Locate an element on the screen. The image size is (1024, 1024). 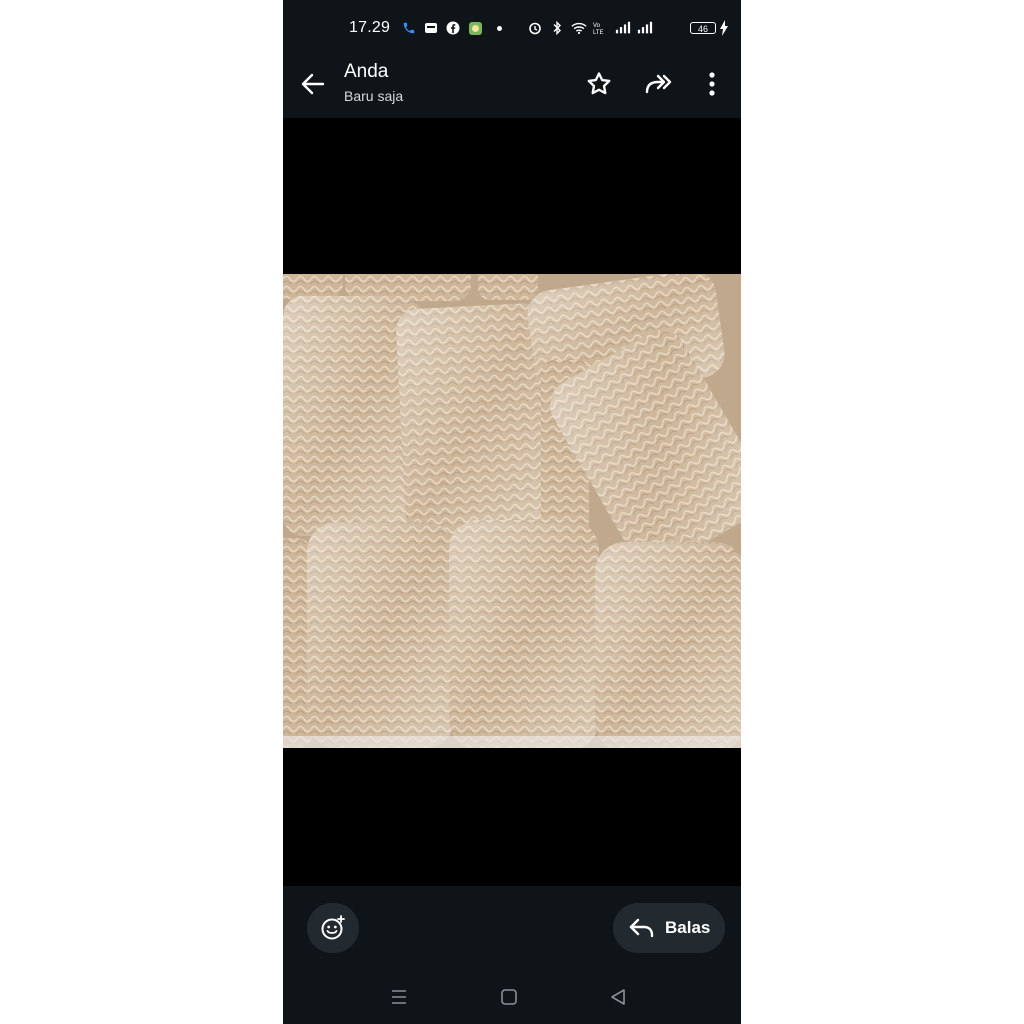
react-emoji-button is located at coordinates (333, 928).